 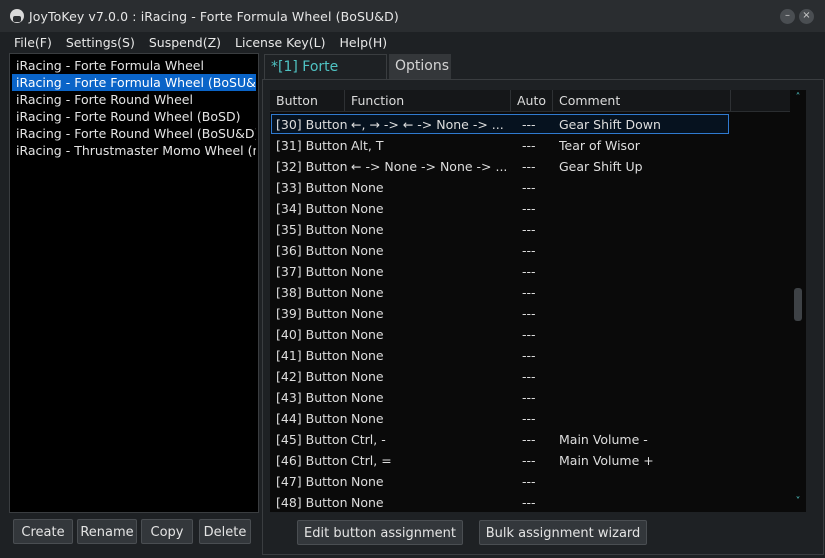 What do you see at coordinates (371, 460) in the screenshot?
I see `cell-function: Ctrl, =` at bounding box center [371, 460].